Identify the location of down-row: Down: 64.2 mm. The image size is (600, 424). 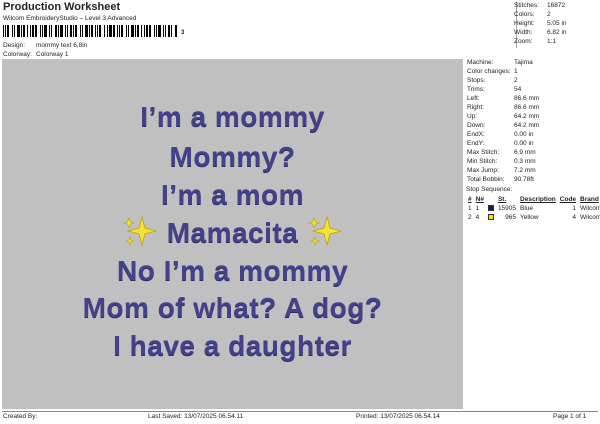
(503, 125).